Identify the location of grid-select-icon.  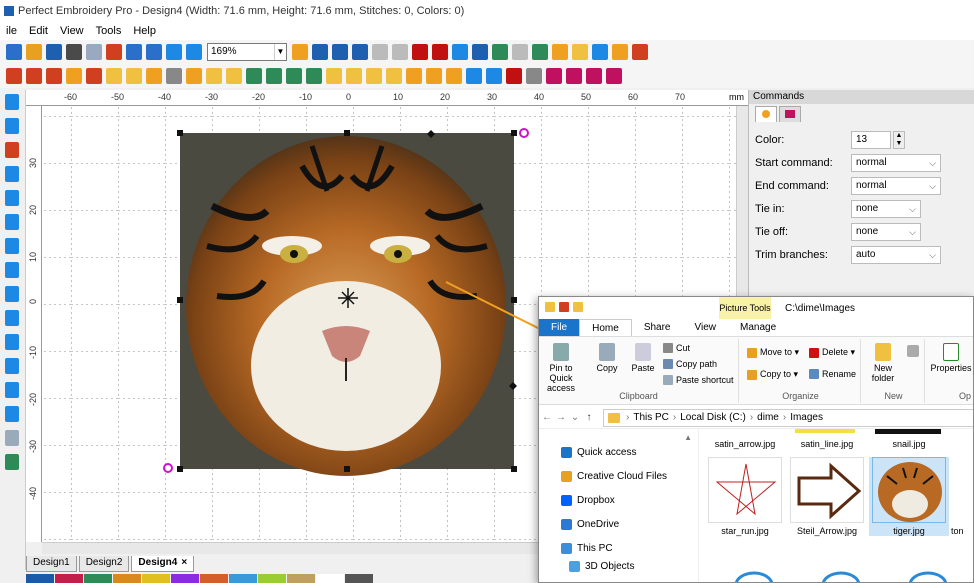
(174, 76).